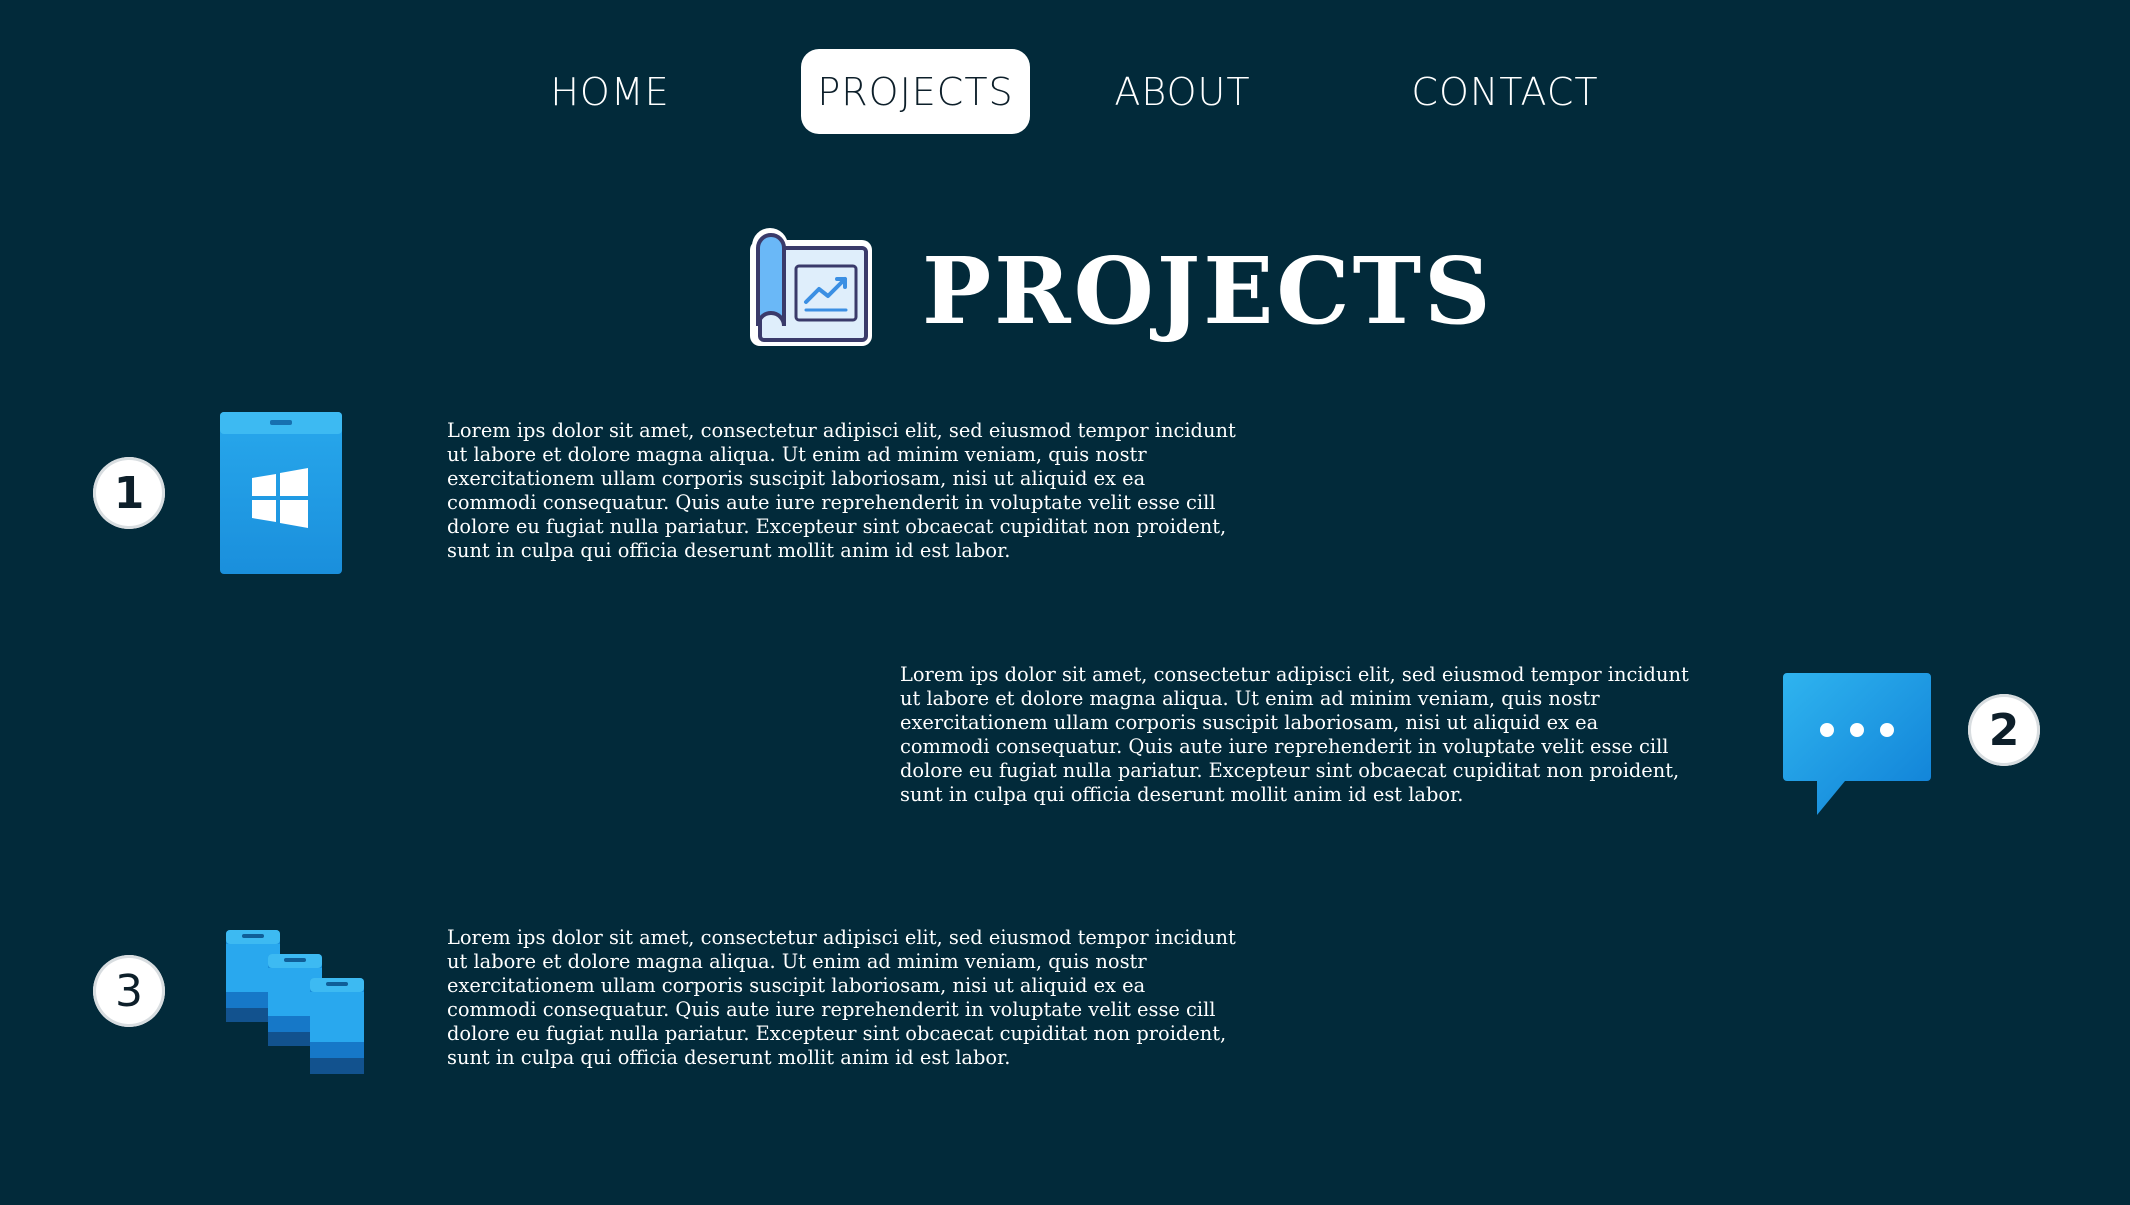 Image resolution: width=2130 pixels, height=1205 pixels. What do you see at coordinates (281, 493) in the screenshot?
I see `windows-phone-icon` at bounding box center [281, 493].